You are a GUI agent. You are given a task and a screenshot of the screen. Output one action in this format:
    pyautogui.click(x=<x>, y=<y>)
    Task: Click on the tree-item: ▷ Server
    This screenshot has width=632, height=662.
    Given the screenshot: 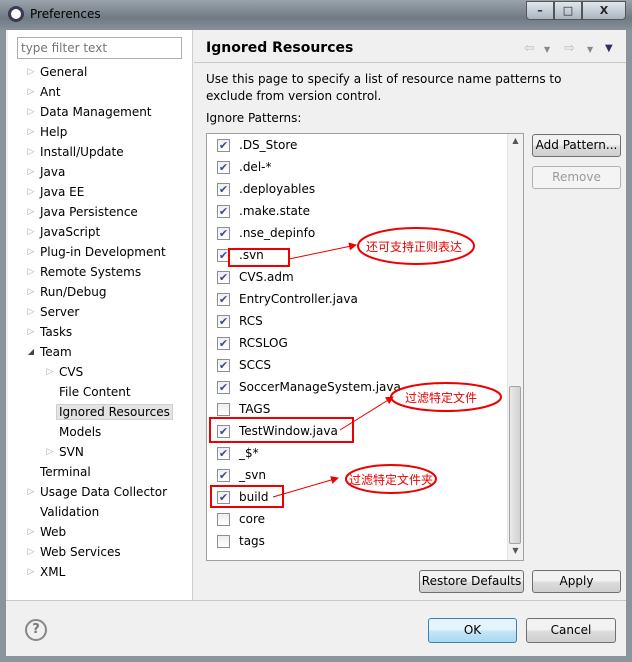 What is the action you would take?
    pyautogui.click(x=54, y=312)
    